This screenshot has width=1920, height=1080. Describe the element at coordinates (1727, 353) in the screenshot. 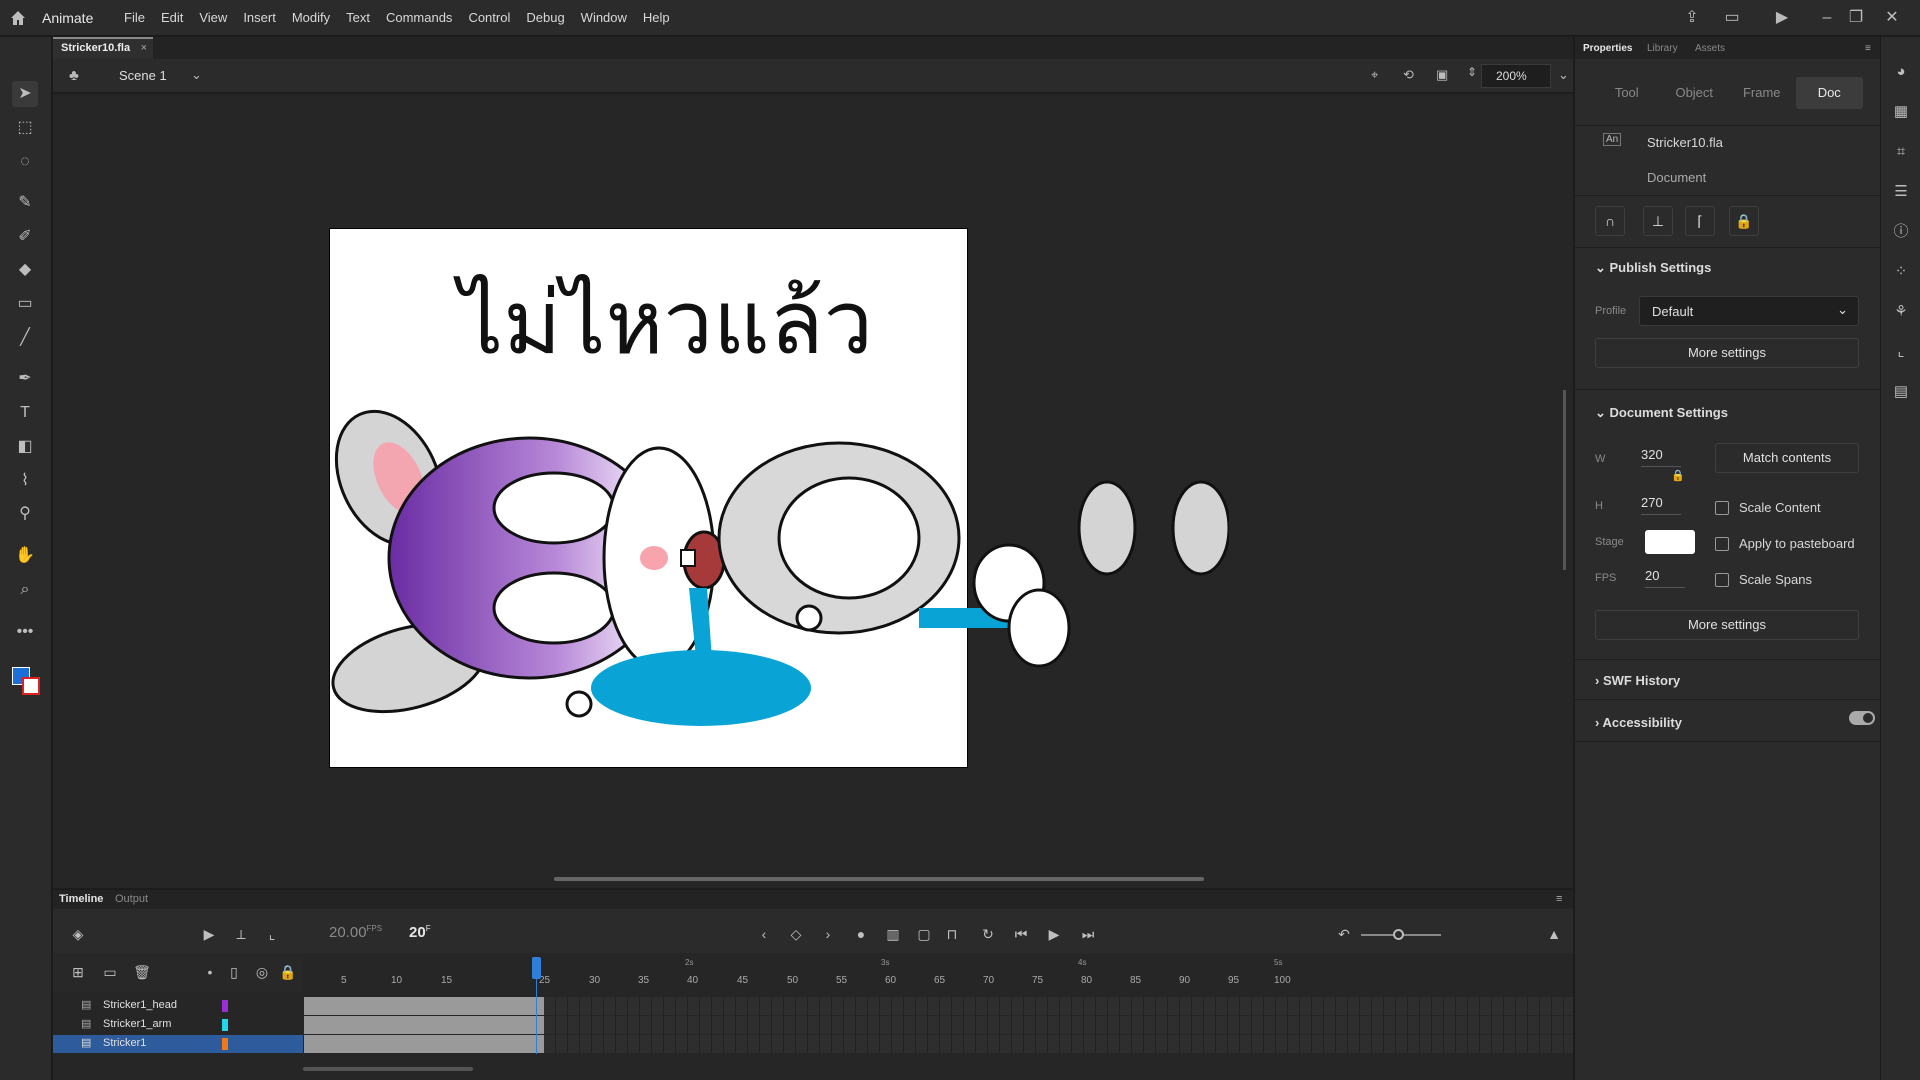

I see `publish-more-settings-button: More settings` at that location.